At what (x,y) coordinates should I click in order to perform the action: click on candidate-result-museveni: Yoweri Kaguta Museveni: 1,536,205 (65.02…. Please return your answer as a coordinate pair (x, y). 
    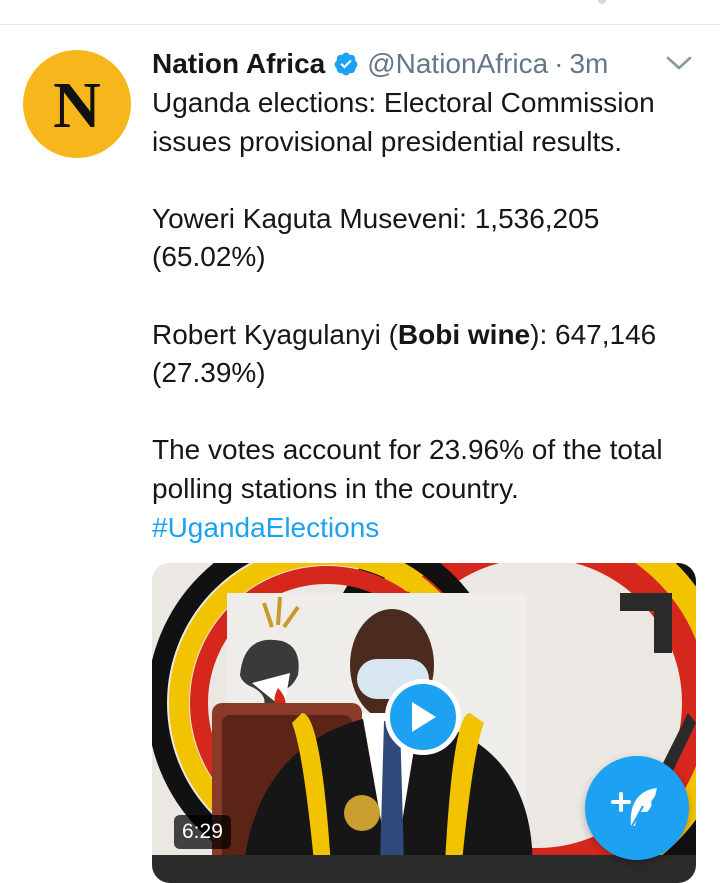
    Looking at the image, I should click on (376, 237).